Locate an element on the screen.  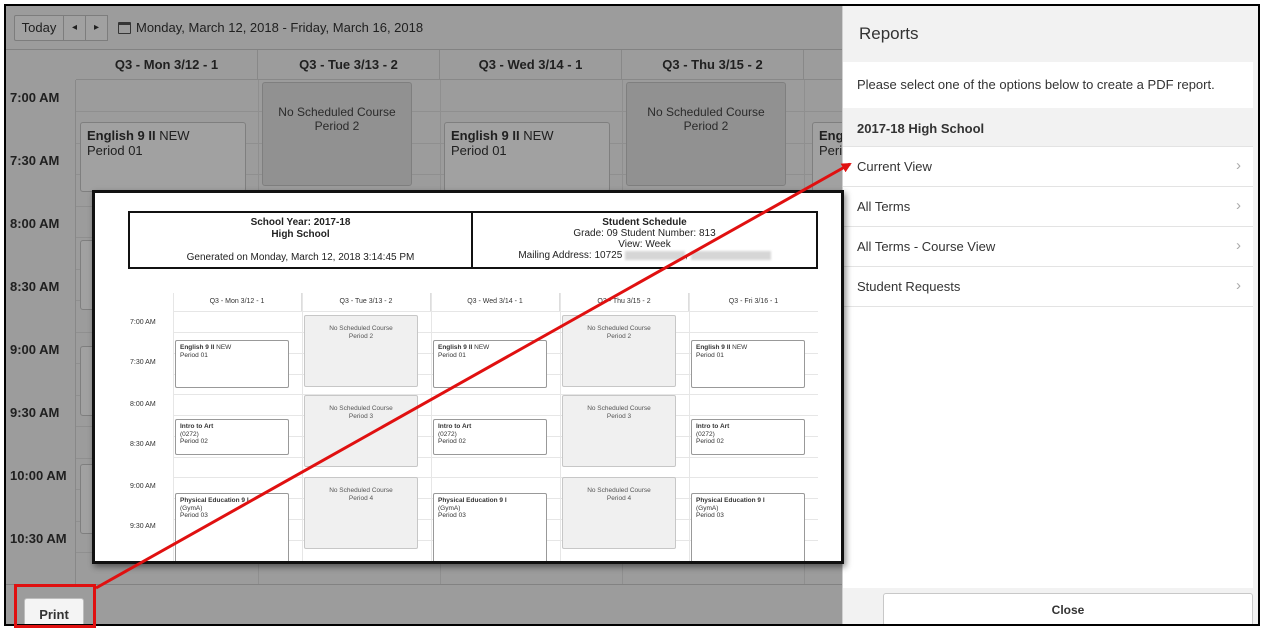
report-option-label: All Terms - Course View is located at coordinates (926, 246).